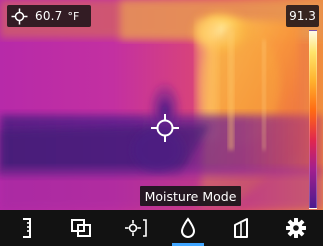 Image resolution: width=323 pixels, height=246 pixels. What do you see at coordinates (73, 16) in the screenshot?
I see `temperature-unit: °F` at bounding box center [73, 16].